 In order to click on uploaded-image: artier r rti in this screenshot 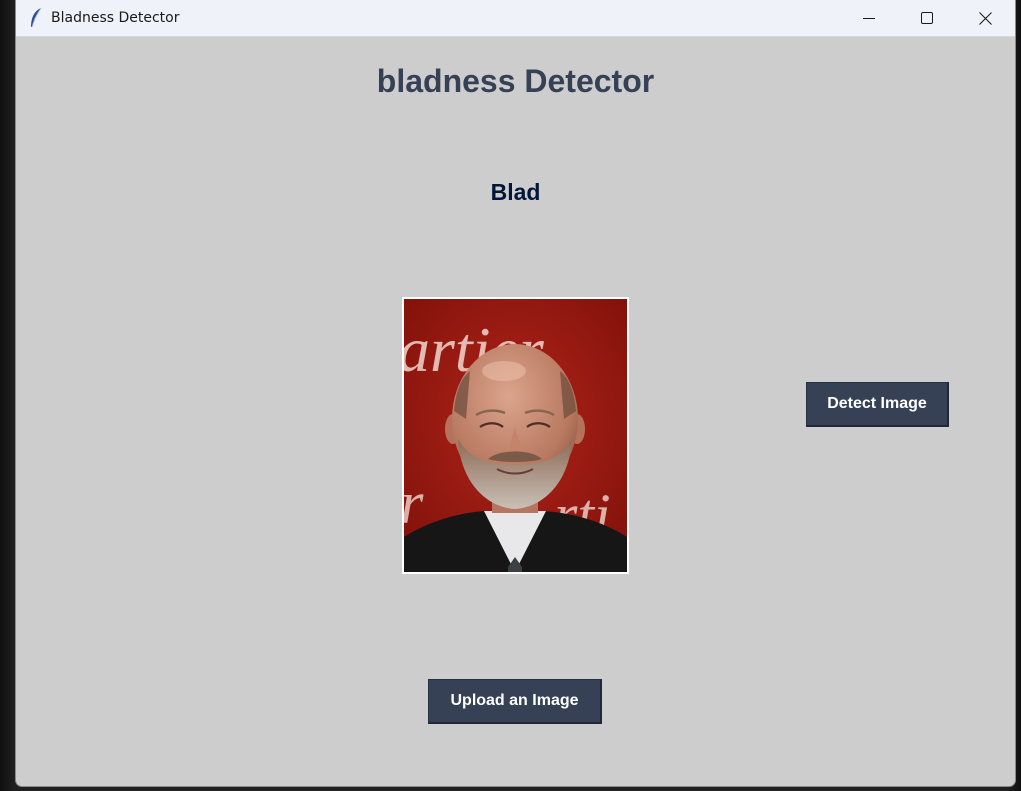, I will do `click(515, 435)`.